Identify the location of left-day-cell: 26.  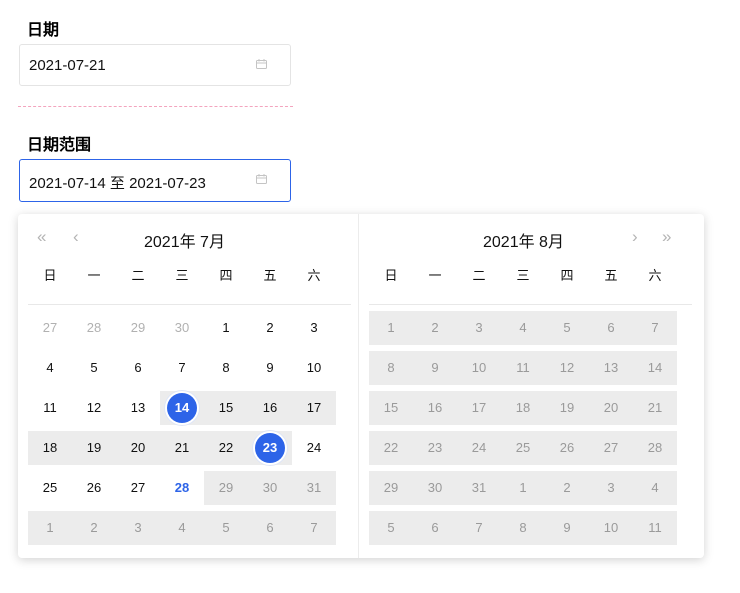
(94, 488).